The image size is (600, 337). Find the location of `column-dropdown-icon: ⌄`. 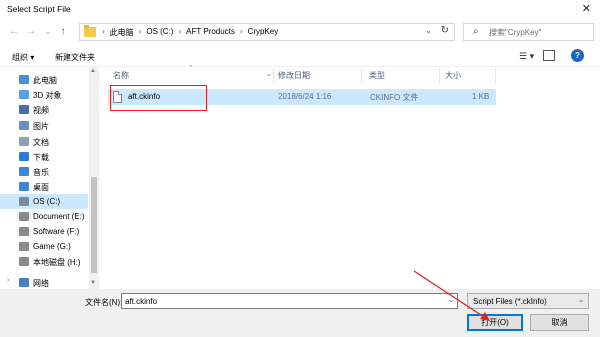

column-dropdown-icon: ⌄ is located at coordinates (269, 74).